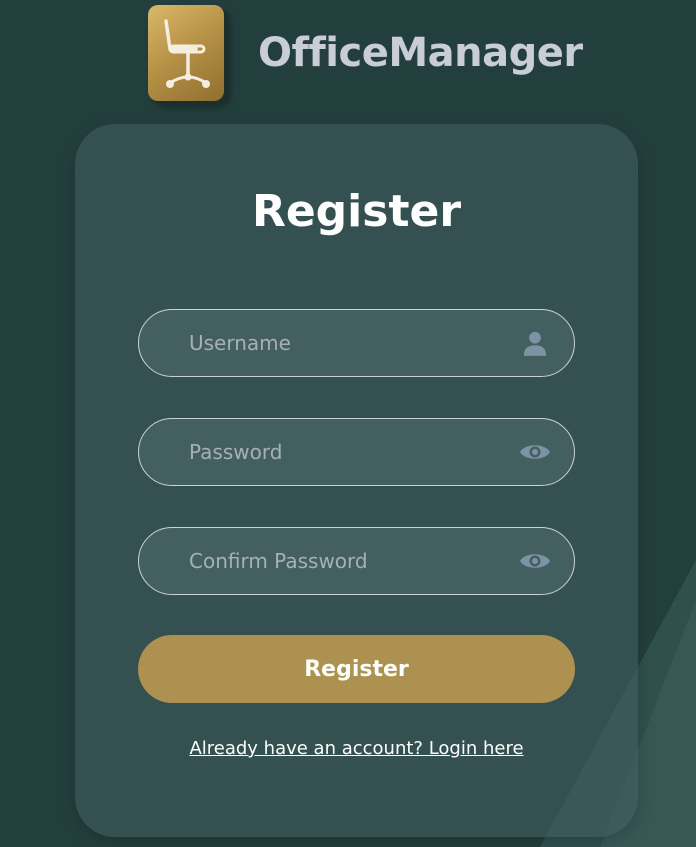  I want to click on login-link: Already have an account? Login here, so click(356, 748).